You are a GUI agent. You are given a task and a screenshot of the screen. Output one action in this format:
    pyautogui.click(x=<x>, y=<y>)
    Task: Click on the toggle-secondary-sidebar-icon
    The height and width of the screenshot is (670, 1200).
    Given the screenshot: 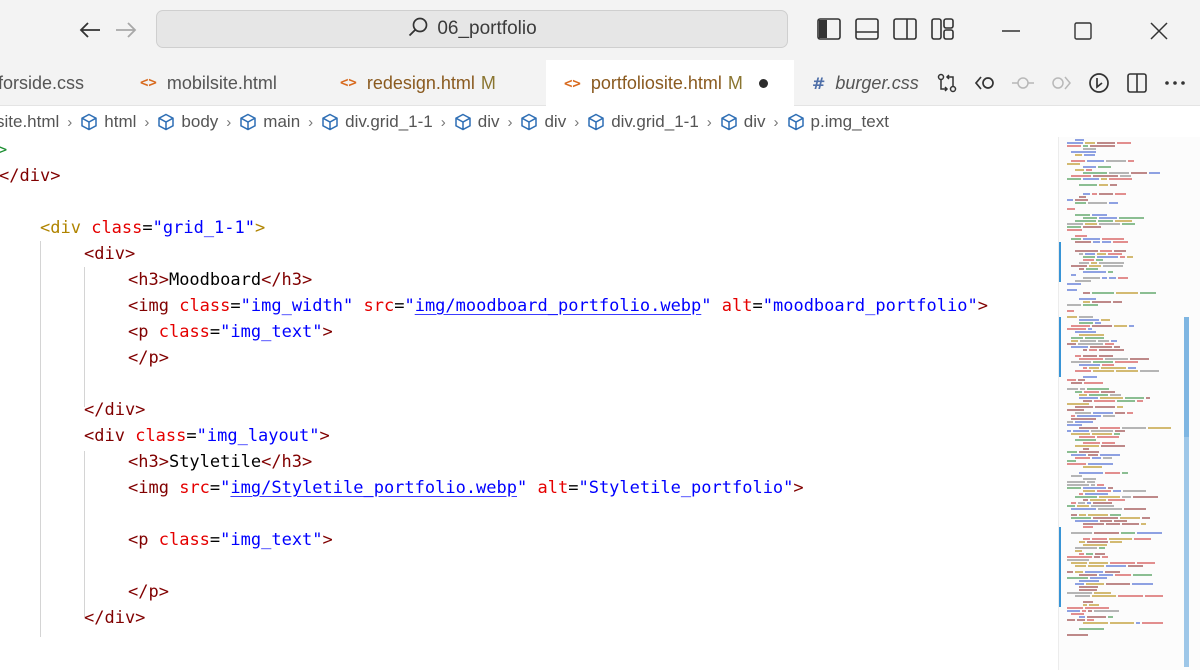 What is the action you would take?
    pyautogui.click(x=905, y=29)
    